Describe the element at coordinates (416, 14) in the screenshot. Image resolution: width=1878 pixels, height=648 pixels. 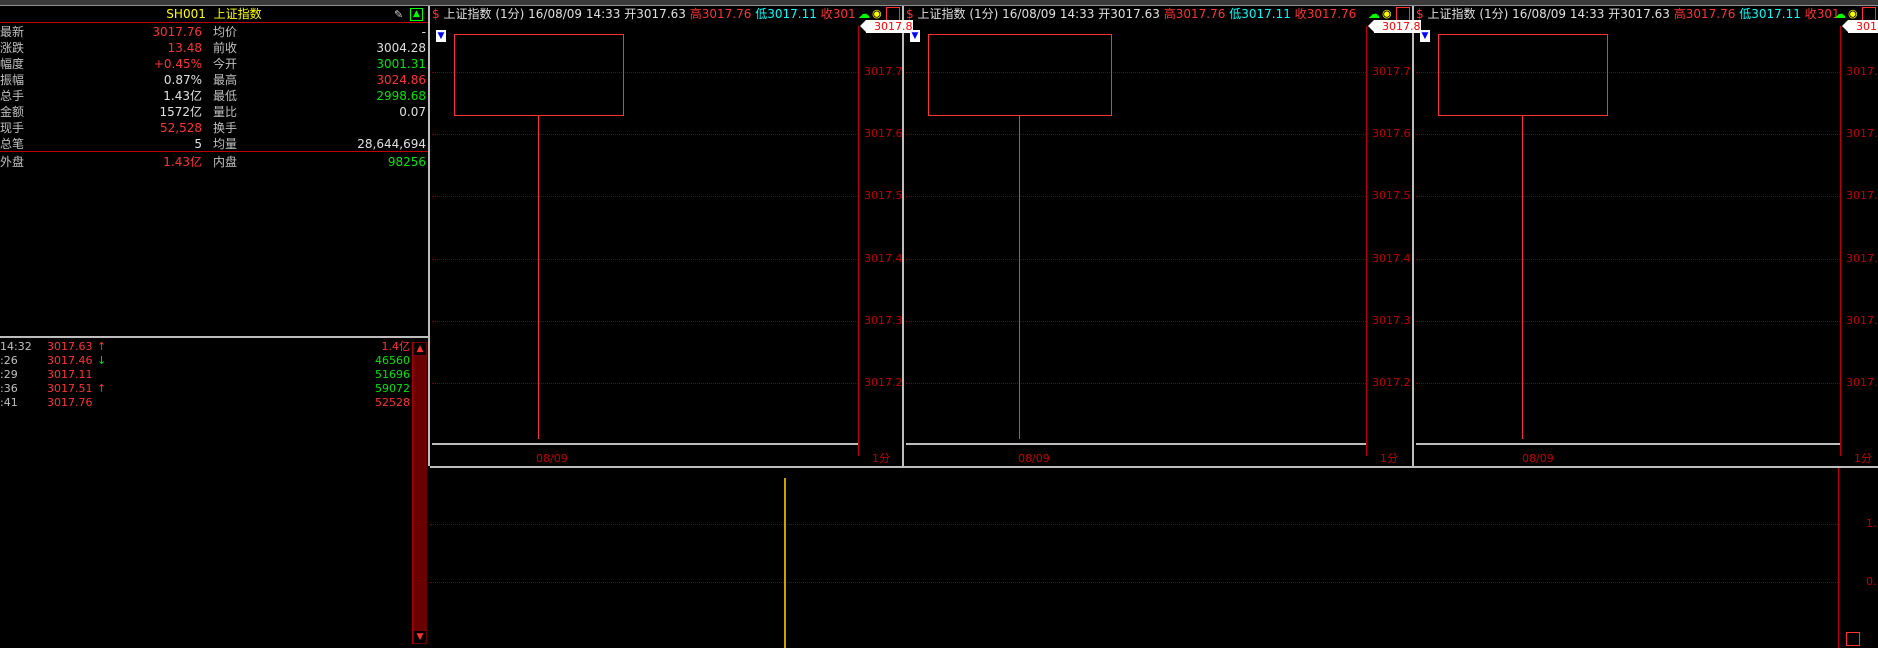
I see `collapse-icon: ▲` at that location.